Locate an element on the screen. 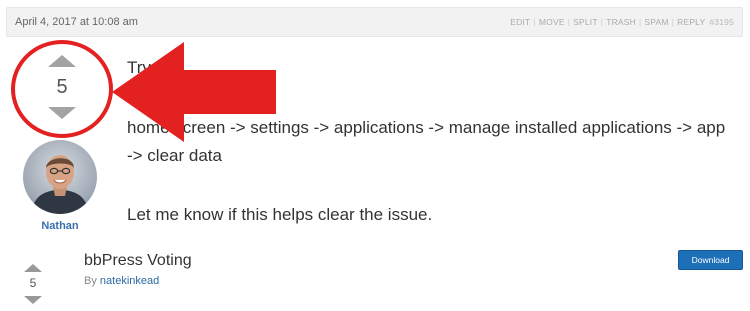  plugin-author-link: natekinkead is located at coordinates (129, 281).